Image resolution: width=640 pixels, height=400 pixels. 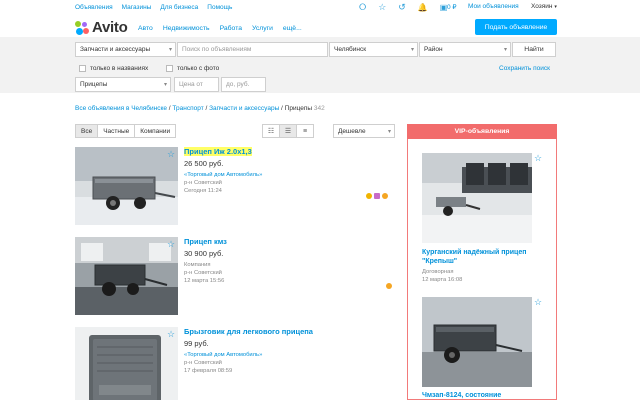 What do you see at coordinates (155, 131) in the screenshot?
I see `tab-companies: Компании` at bounding box center [155, 131].